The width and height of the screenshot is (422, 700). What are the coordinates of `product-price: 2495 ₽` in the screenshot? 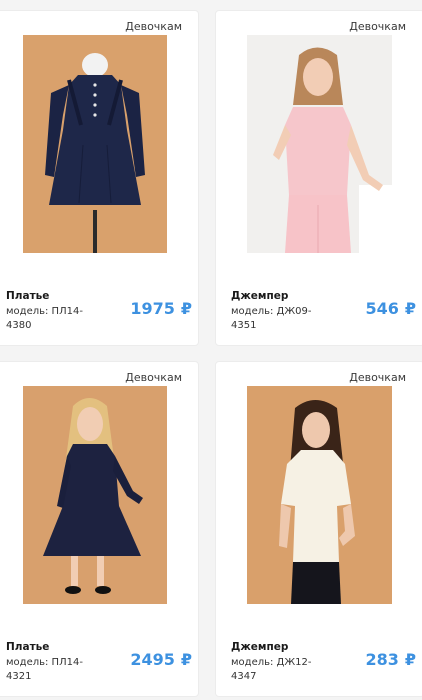 It's located at (161, 659).